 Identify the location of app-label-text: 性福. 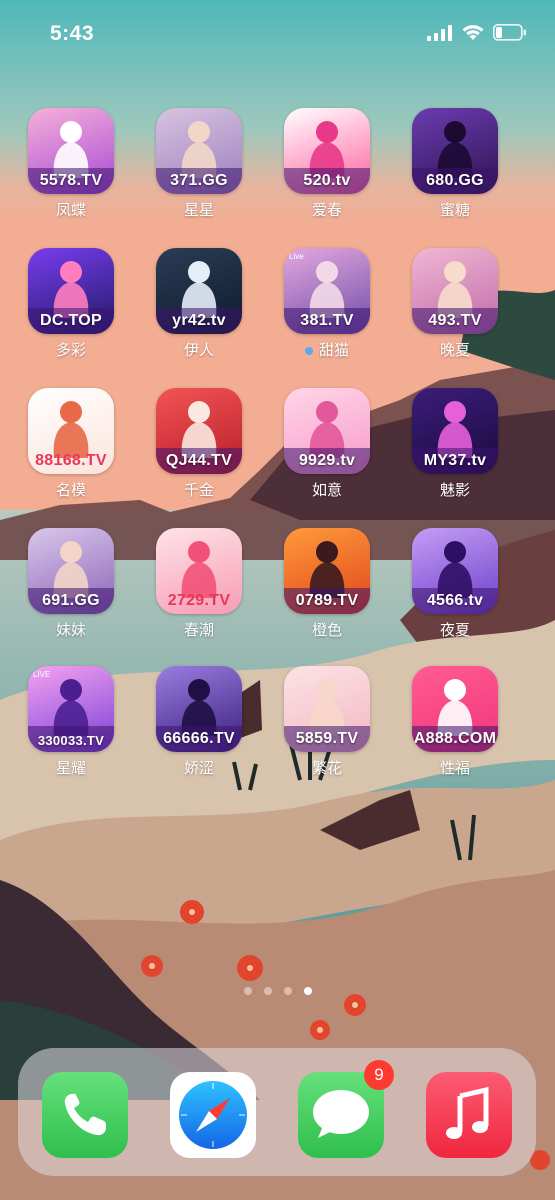
(454, 768).